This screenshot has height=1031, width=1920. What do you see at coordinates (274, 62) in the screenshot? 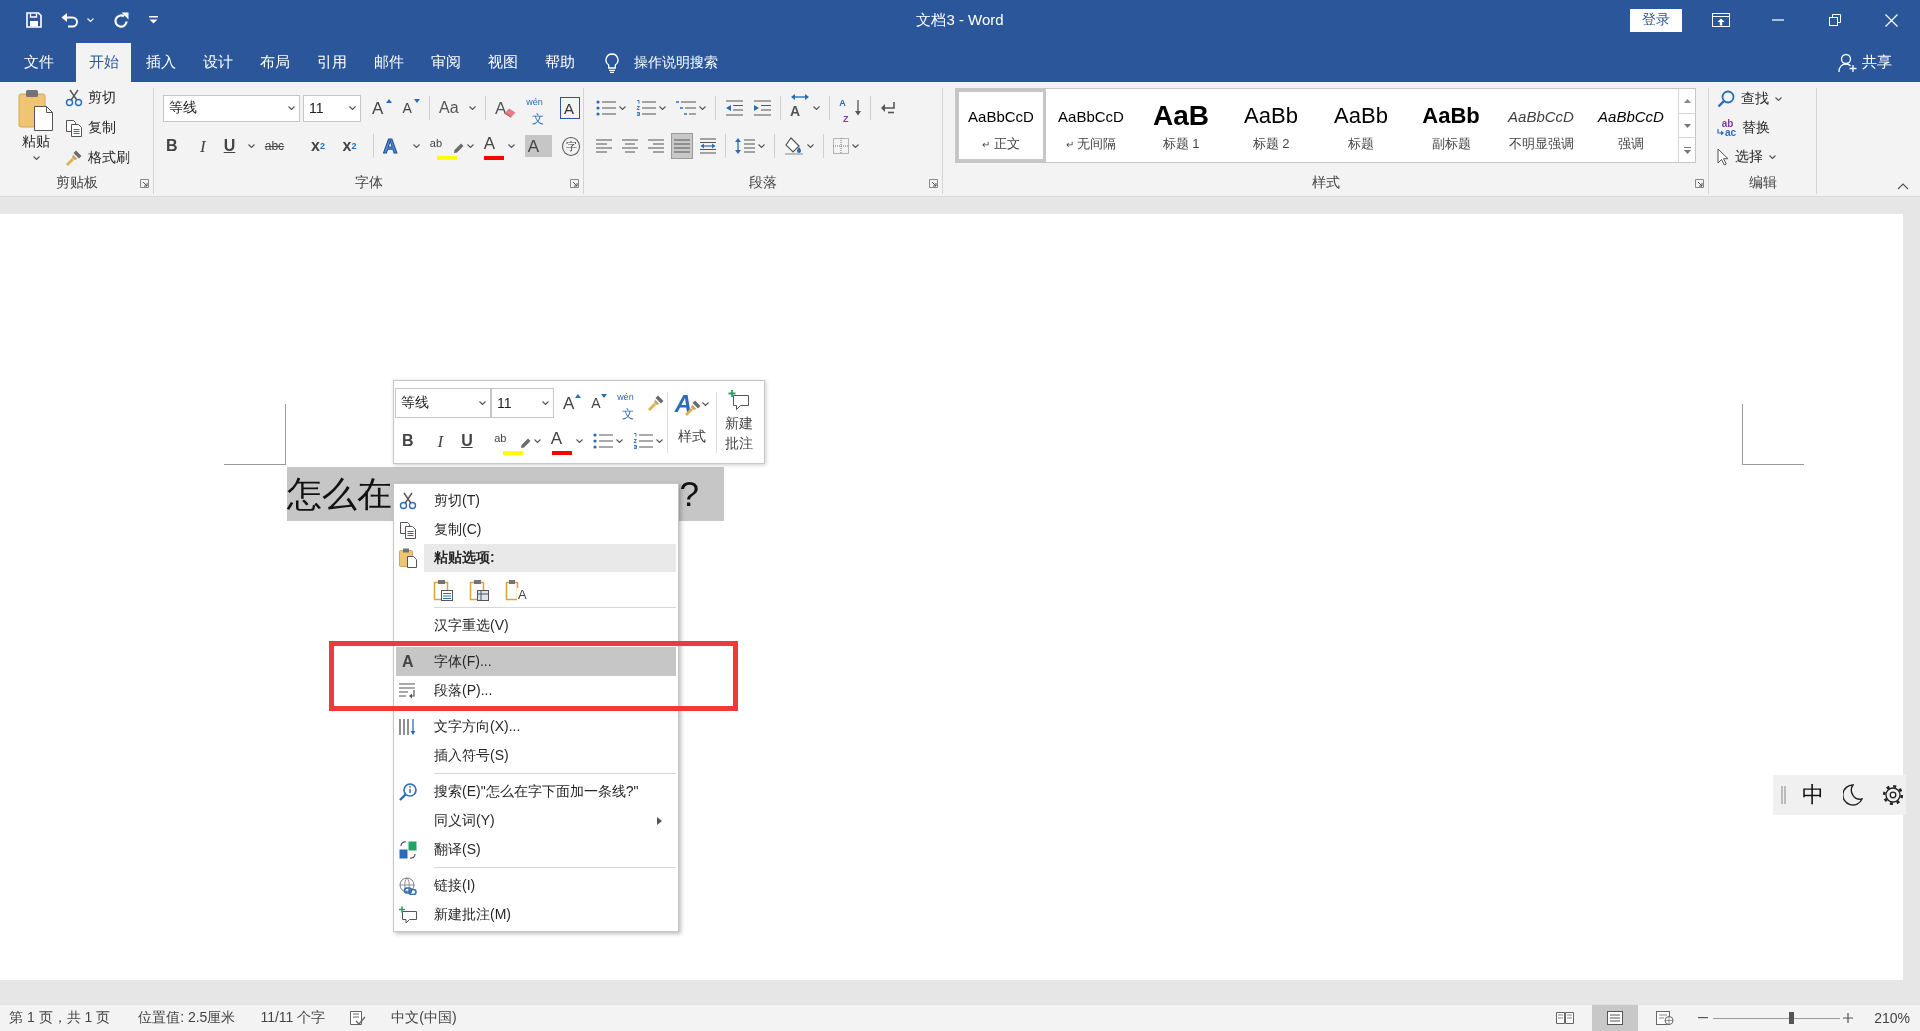
I see `ribbon-tab: 布局` at bounding box center [274, 62].